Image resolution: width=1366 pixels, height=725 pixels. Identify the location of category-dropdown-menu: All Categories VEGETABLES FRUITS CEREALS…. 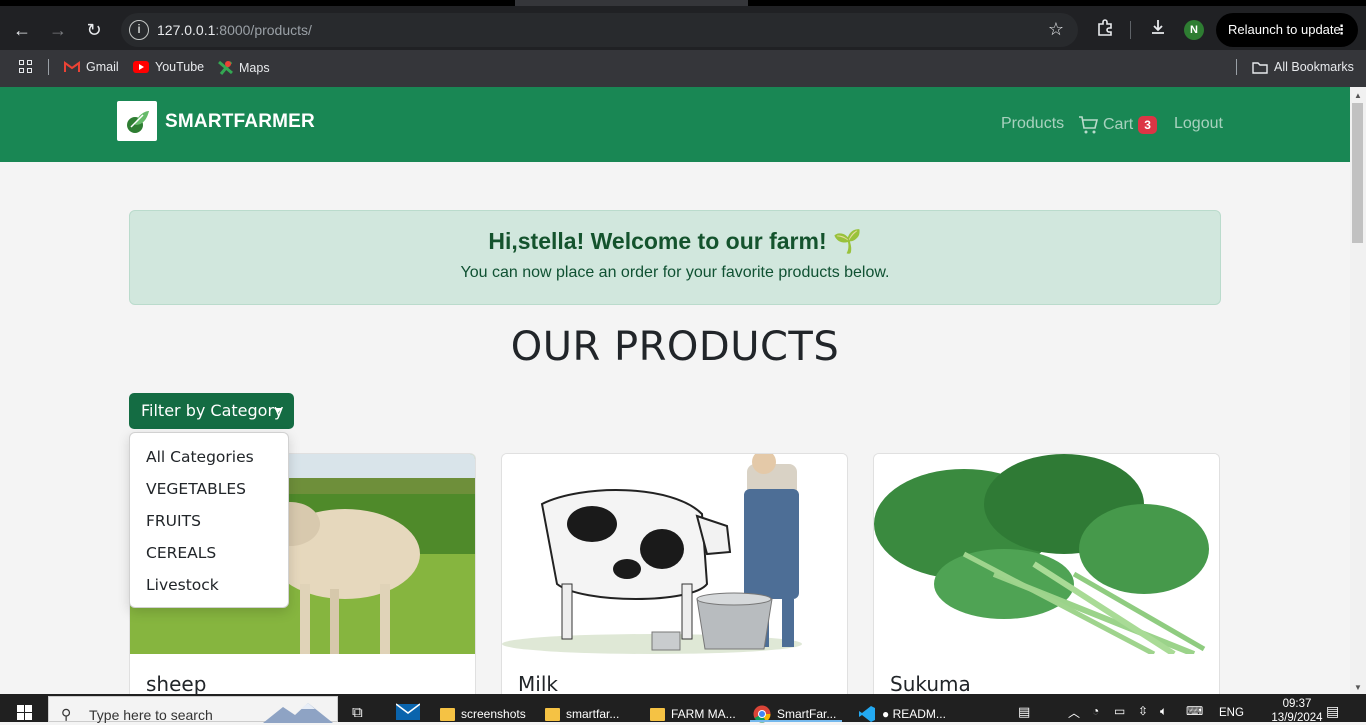
(209, 520).